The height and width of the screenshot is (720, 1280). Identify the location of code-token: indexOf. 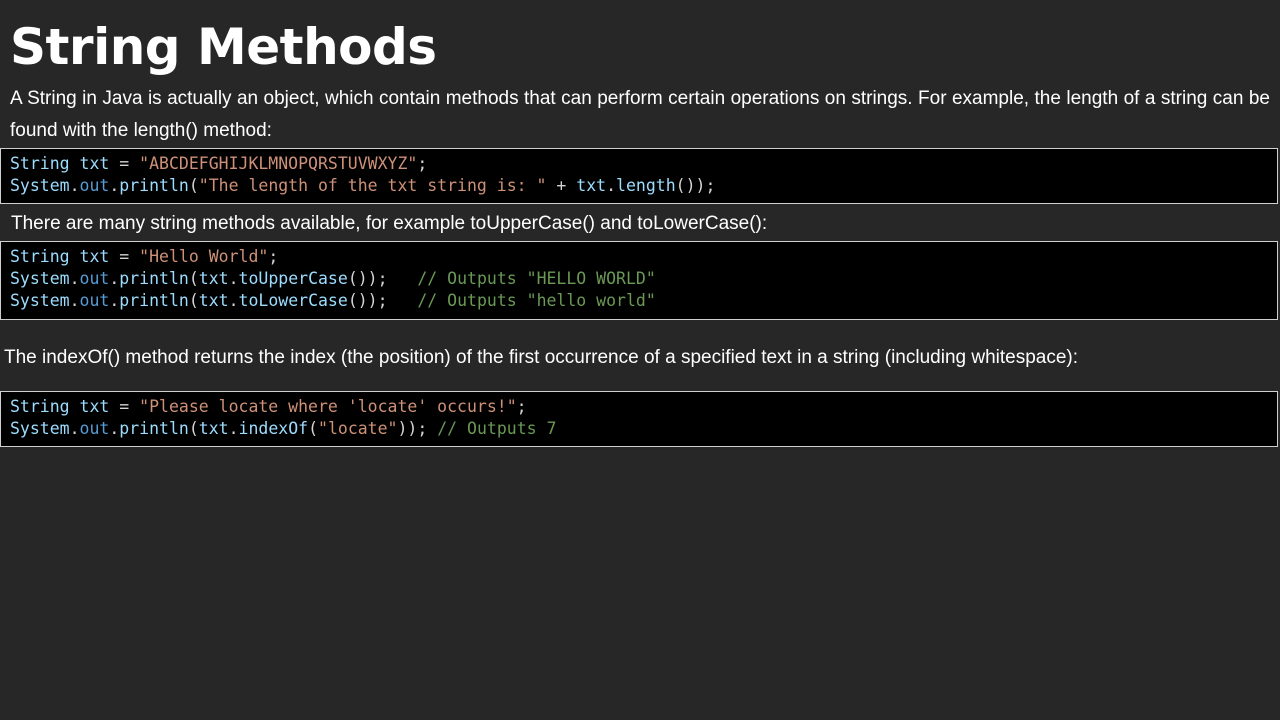
(273, 428).